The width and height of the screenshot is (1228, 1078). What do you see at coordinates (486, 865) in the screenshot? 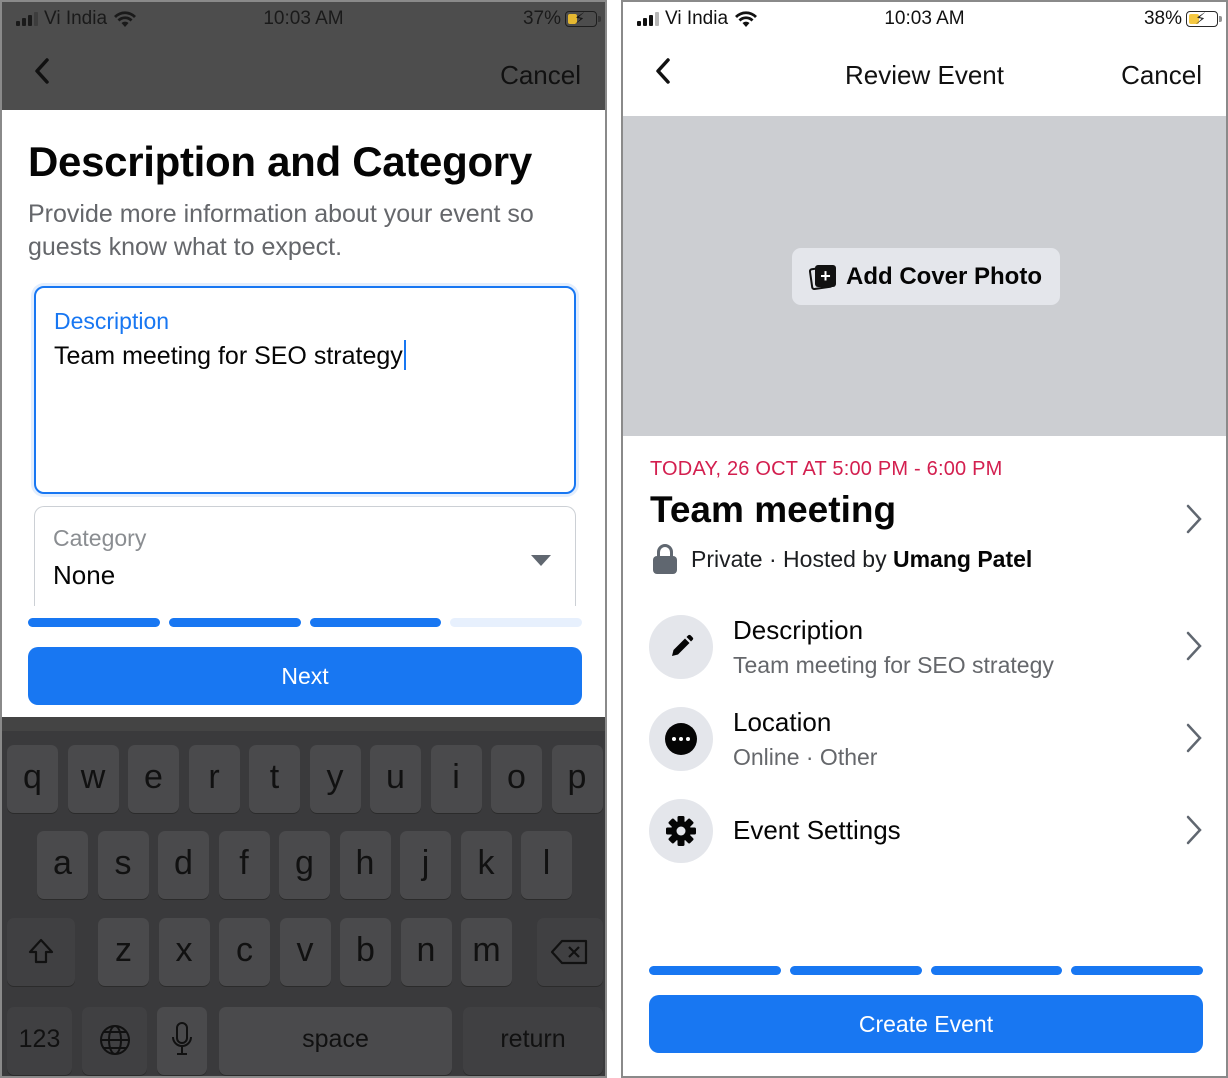
I see `key-k: k` at bounding box center [486, 865].